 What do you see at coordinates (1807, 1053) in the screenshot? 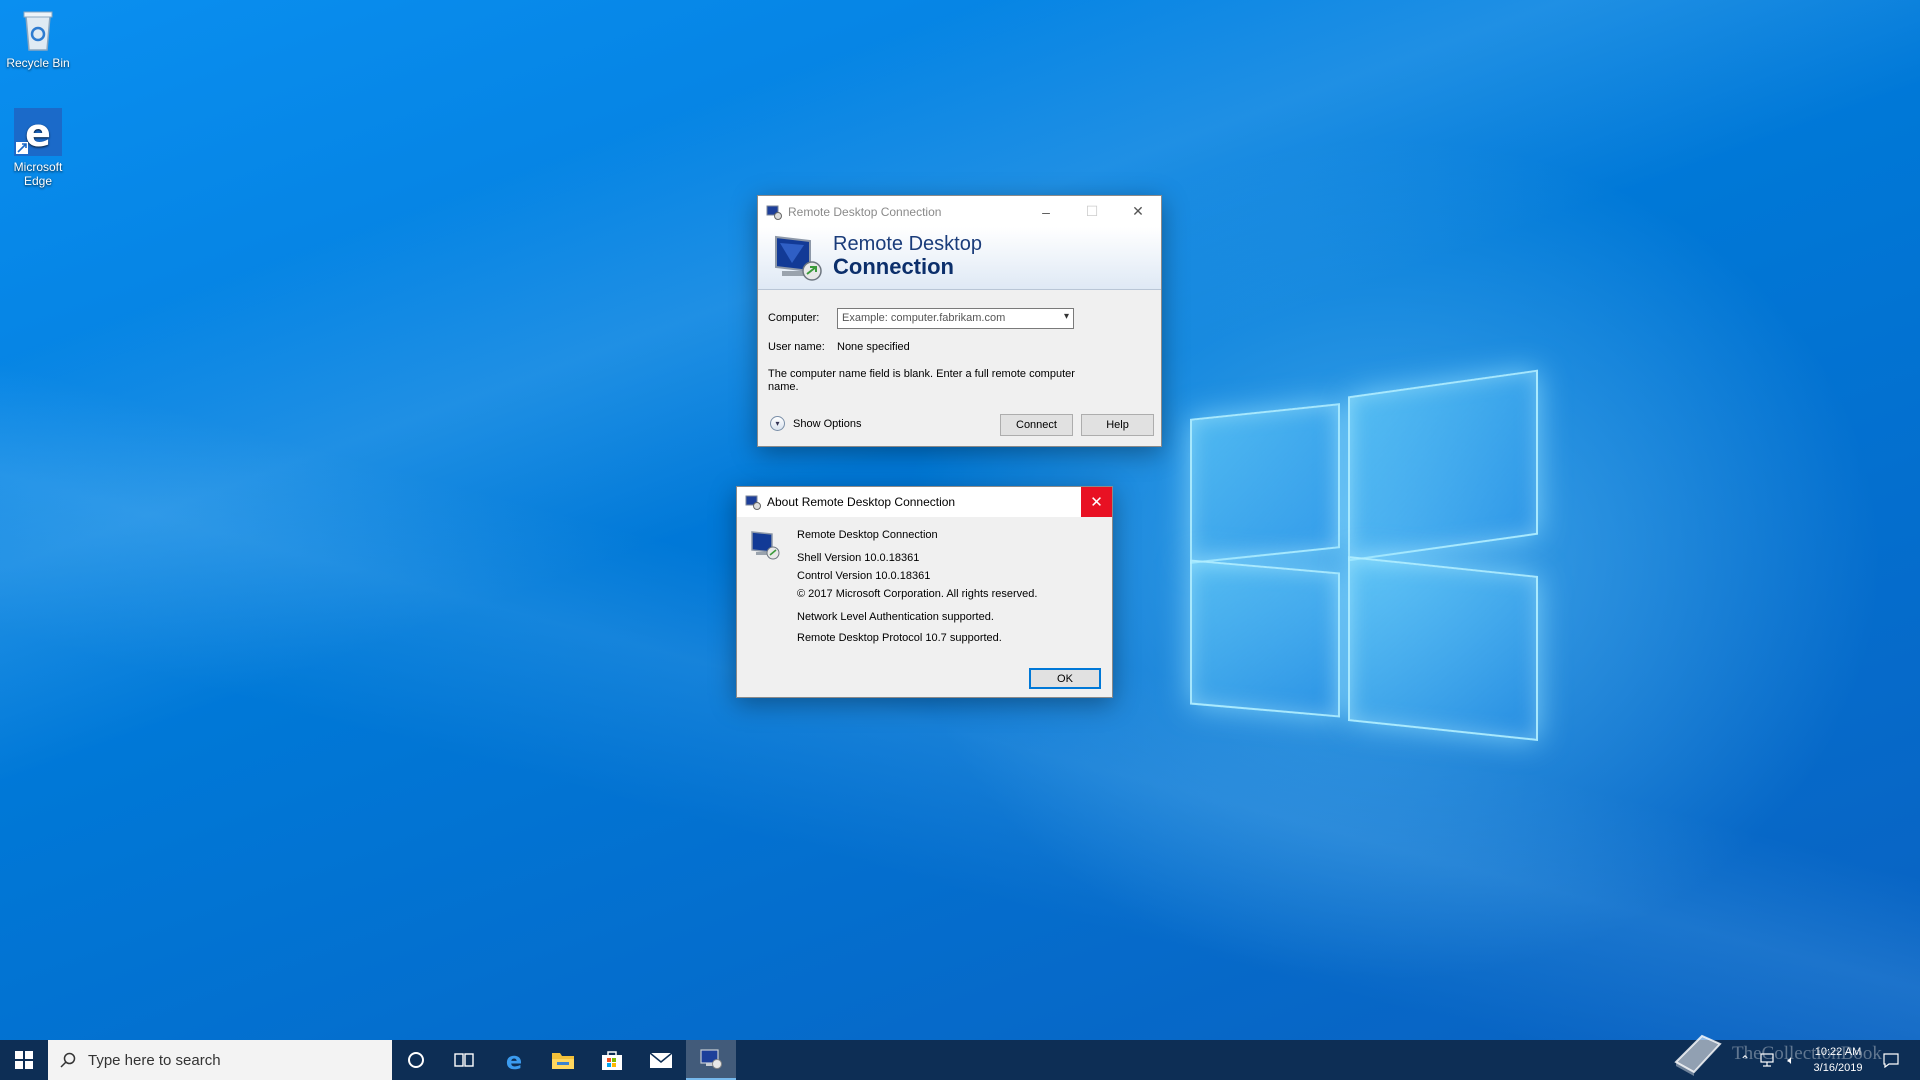
I see `watermark-text: TheCollectionBook` at bounding box center [1807, 1053].